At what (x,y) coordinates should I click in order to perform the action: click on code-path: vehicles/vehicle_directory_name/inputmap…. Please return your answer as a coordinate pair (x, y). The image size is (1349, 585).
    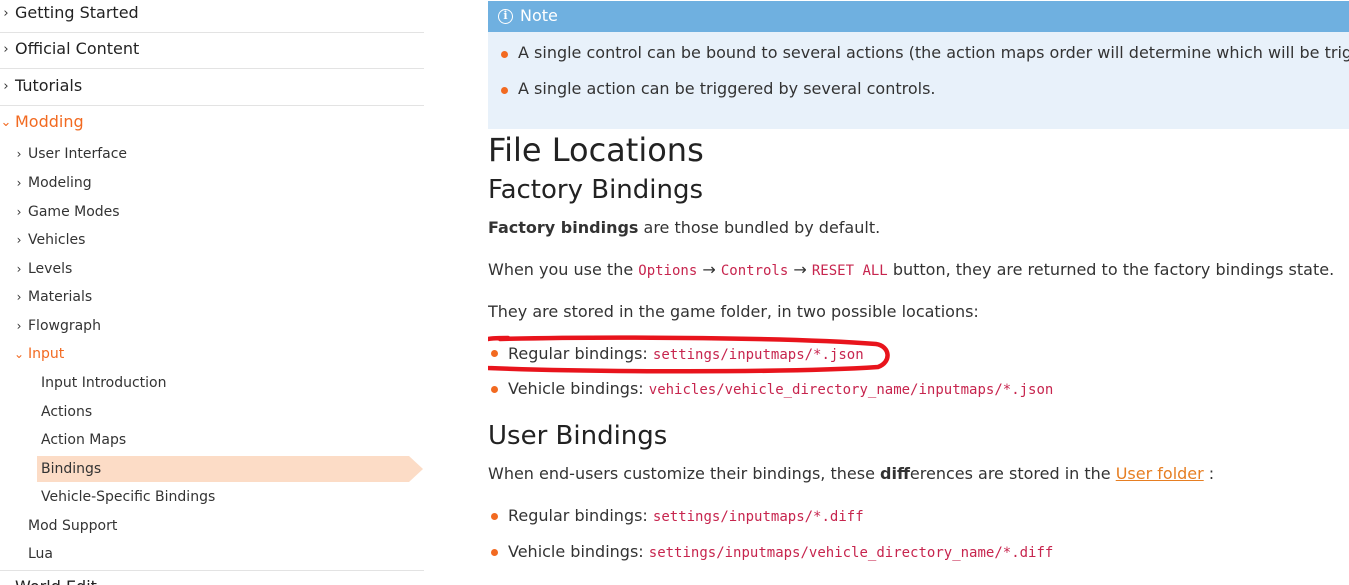
    Looking at the image, I should click on (851, 390).